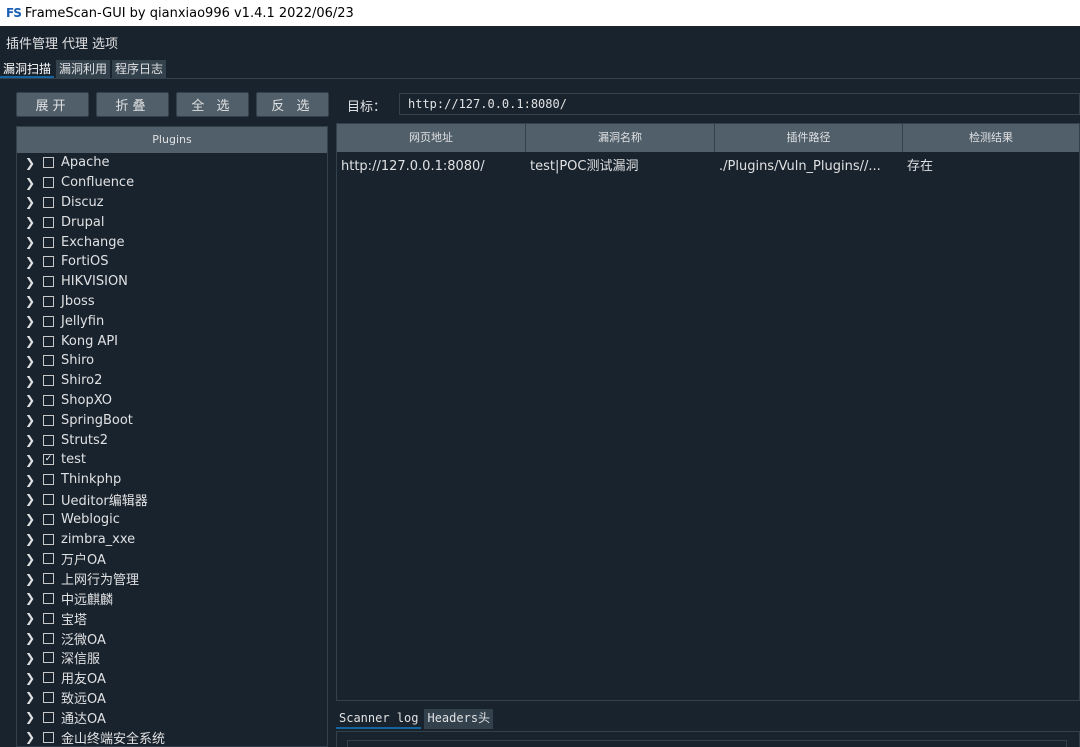 The width and height of the screenshot is (1080, 747). Describe the element at coordinates (172, 480) in the screenshot. I see `plugin-tree-item: ❯ Thinkphp` at that location.